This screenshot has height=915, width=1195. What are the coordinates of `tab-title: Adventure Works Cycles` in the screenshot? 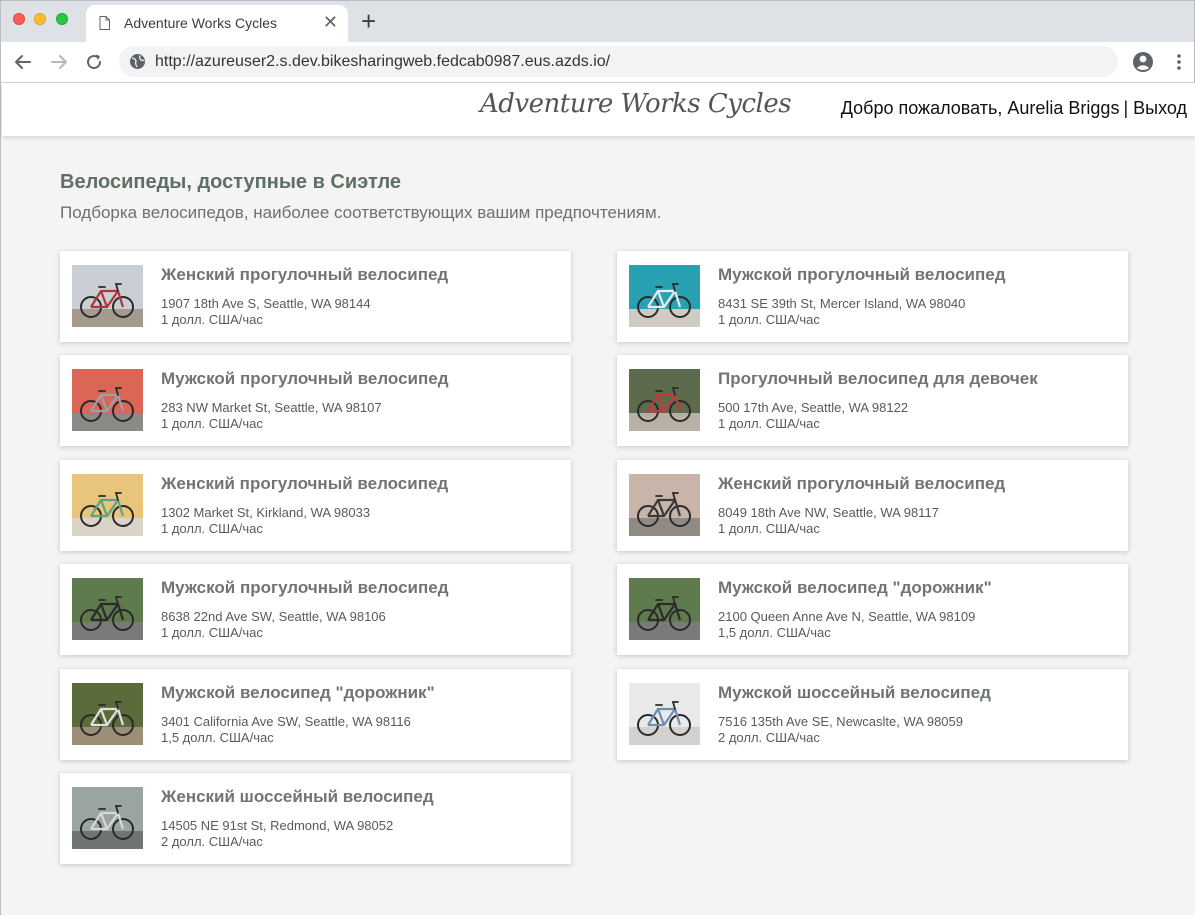 It's located at (201, 23).